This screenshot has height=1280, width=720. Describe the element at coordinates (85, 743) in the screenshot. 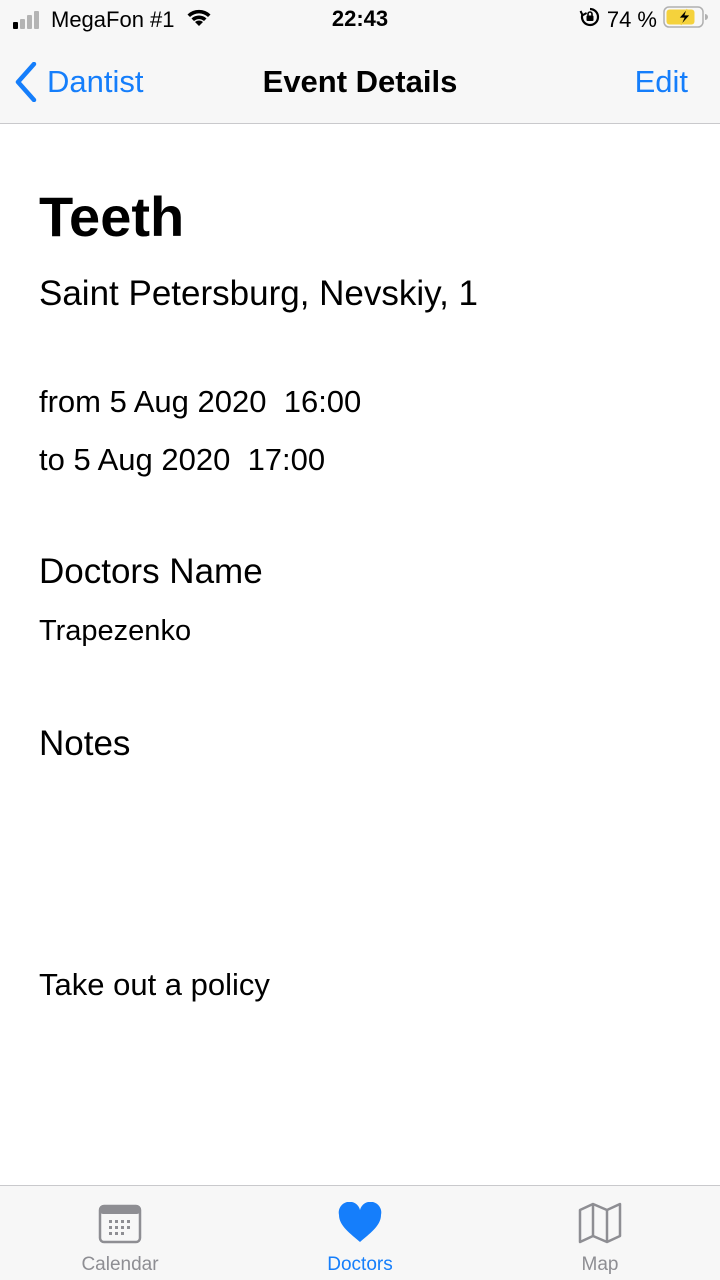

I see `notes-heading: Notes` at that location.